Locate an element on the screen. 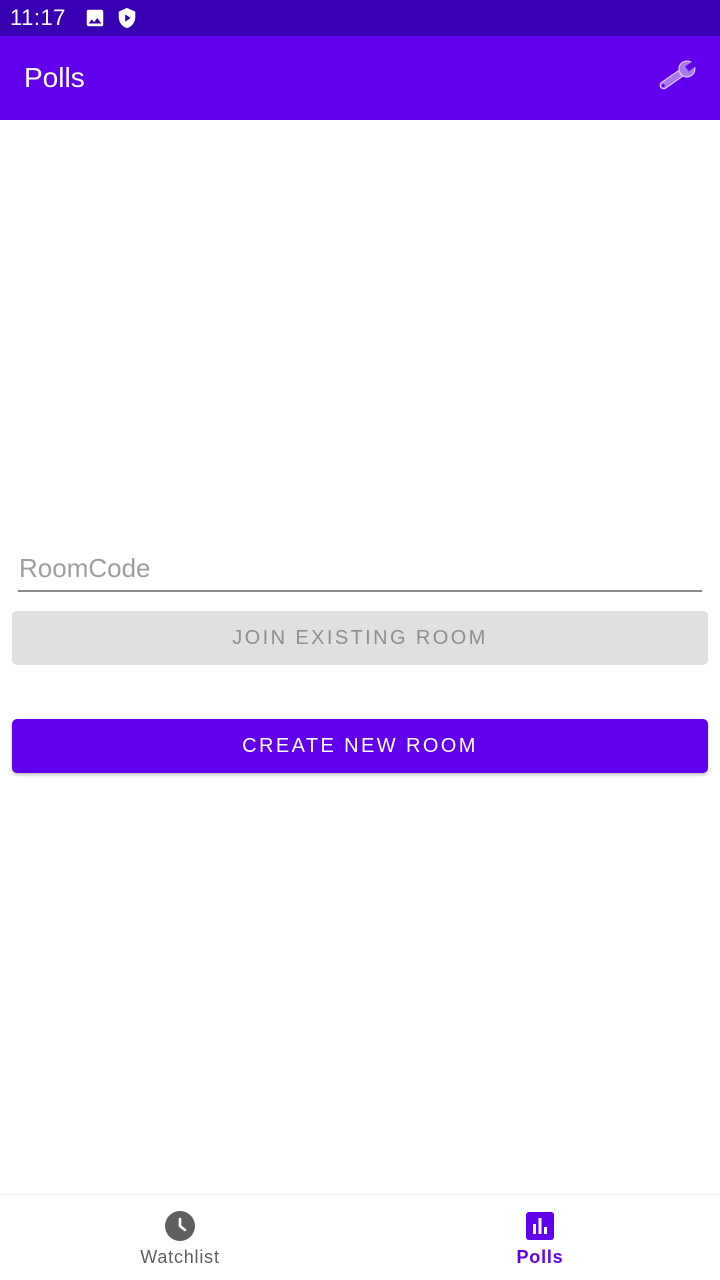  page-title: Polls is located at coordinates (54, 77).